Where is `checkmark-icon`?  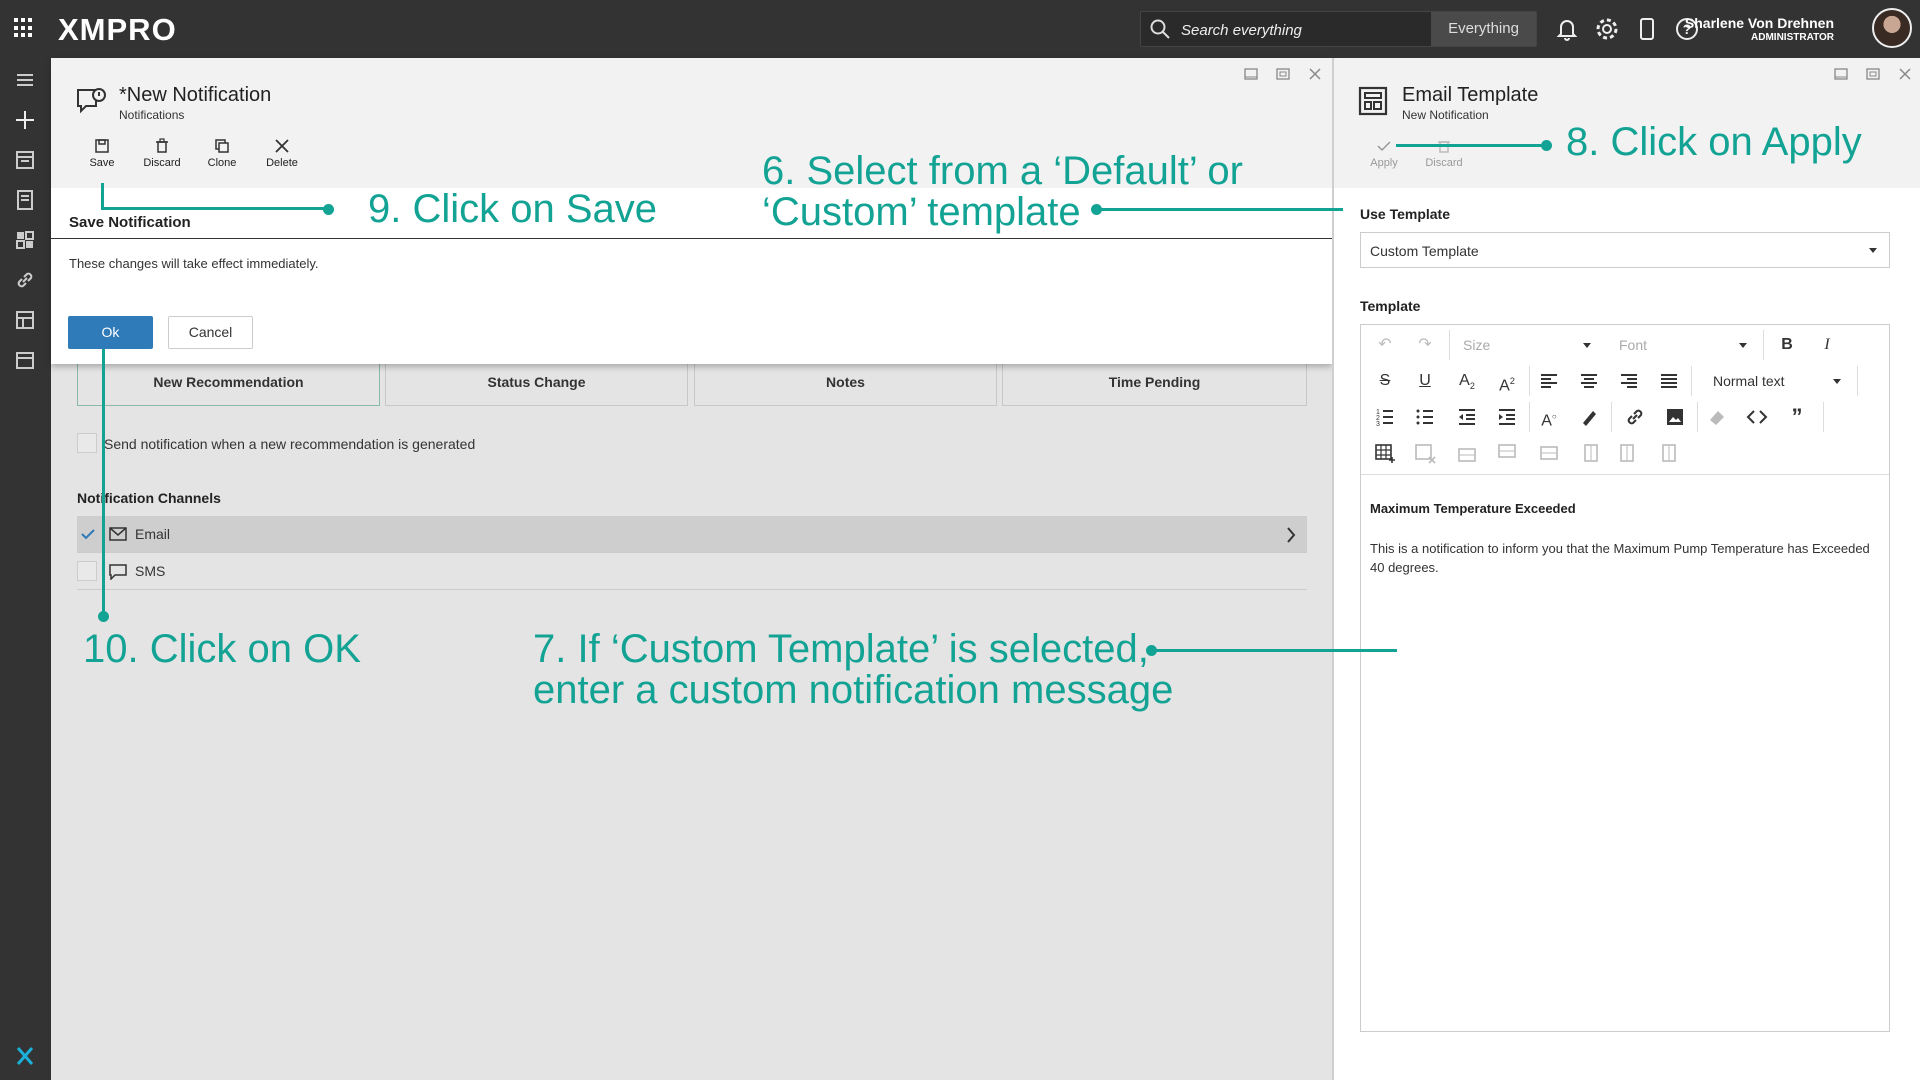 checkmark-icon is located at coordinates (88, 534).